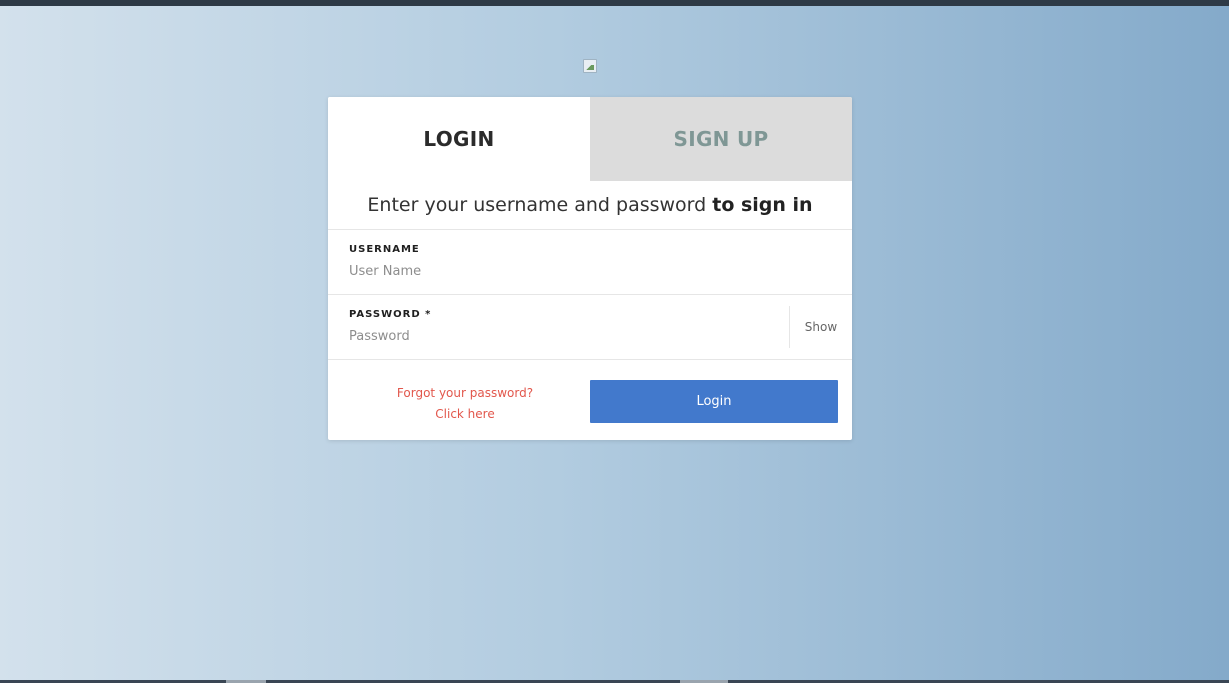  What do you see at coordinates (590, 66) in the screenshot?
I see `broken-image-icon` at bounding box center [590, 66].